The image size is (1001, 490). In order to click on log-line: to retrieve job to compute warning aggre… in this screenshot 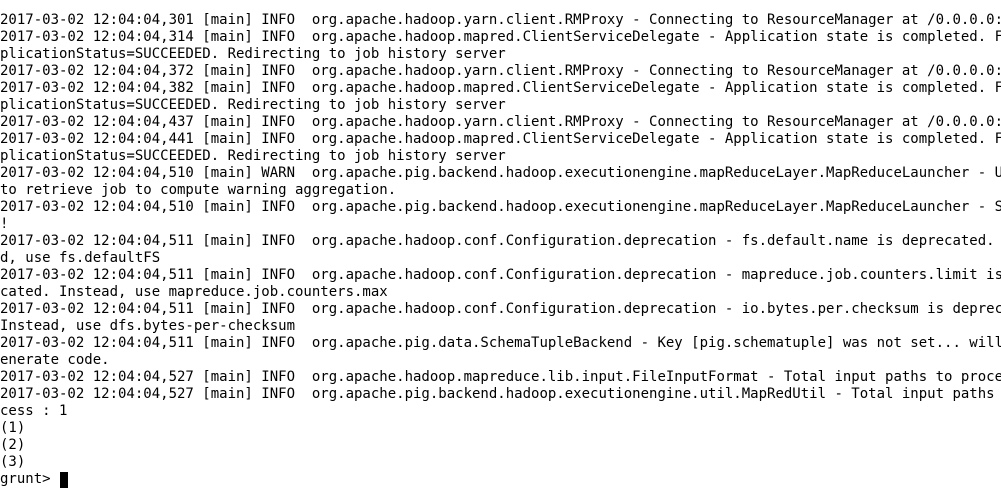, I will do `click(198, 190)`.